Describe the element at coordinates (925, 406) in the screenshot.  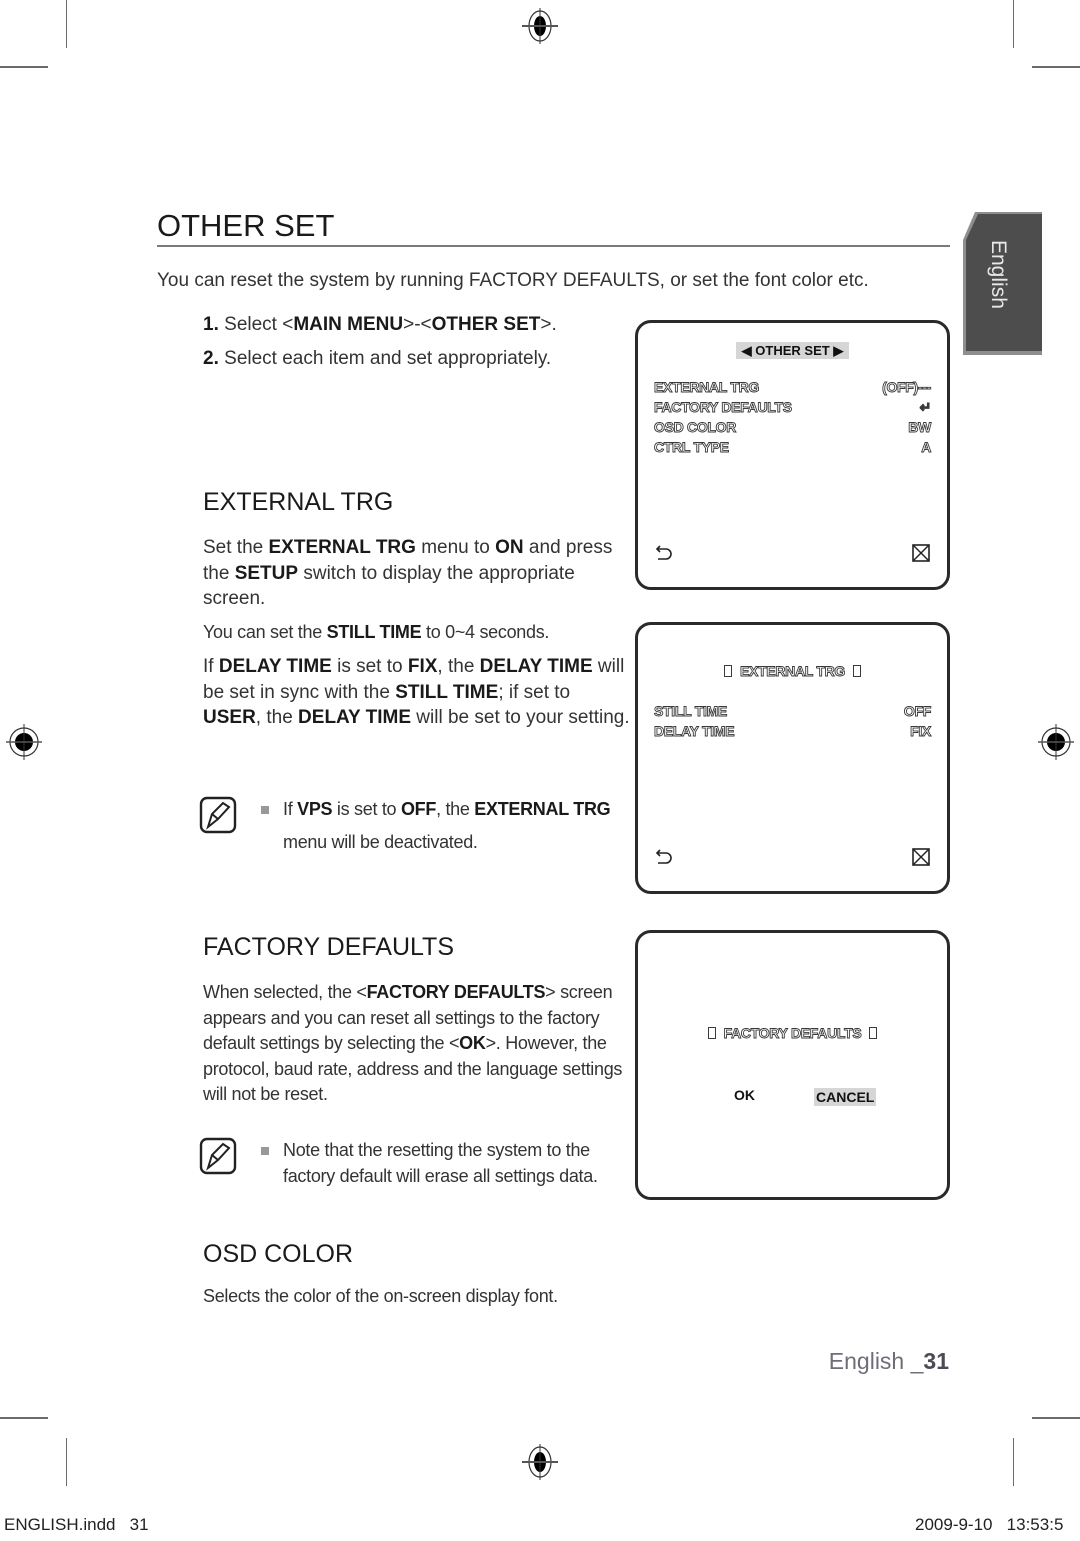
I see `enter-icon: ↵` at that location.